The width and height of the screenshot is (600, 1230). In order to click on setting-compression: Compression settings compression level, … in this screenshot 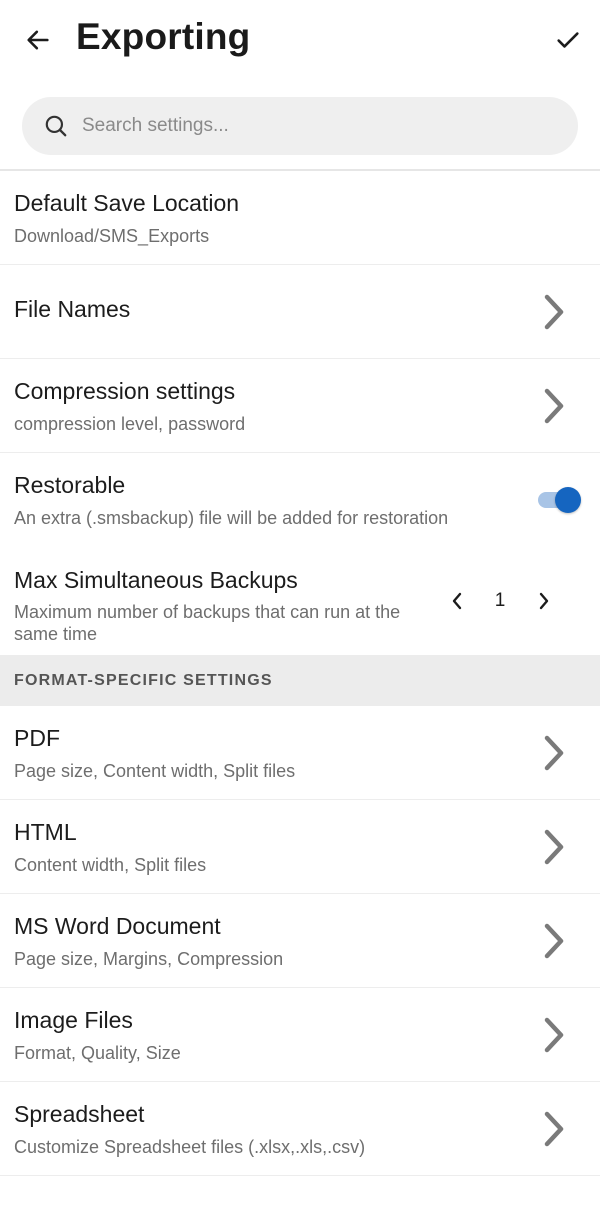, I will do `click(300, 406)`.